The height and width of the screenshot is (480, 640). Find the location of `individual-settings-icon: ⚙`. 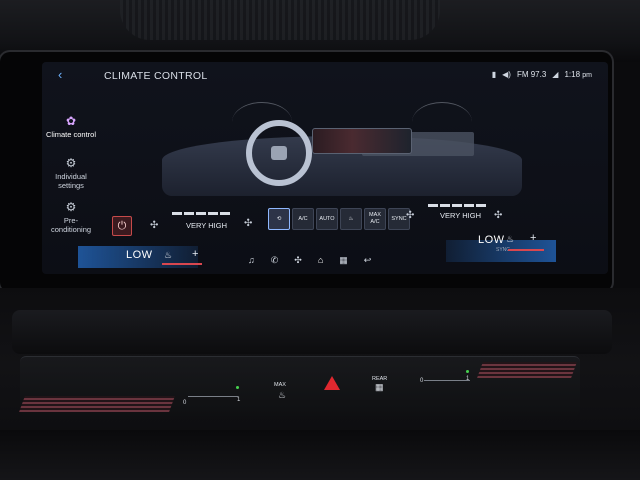

individual-settings-icon: ⚙ is located at coordinates (71, 163).